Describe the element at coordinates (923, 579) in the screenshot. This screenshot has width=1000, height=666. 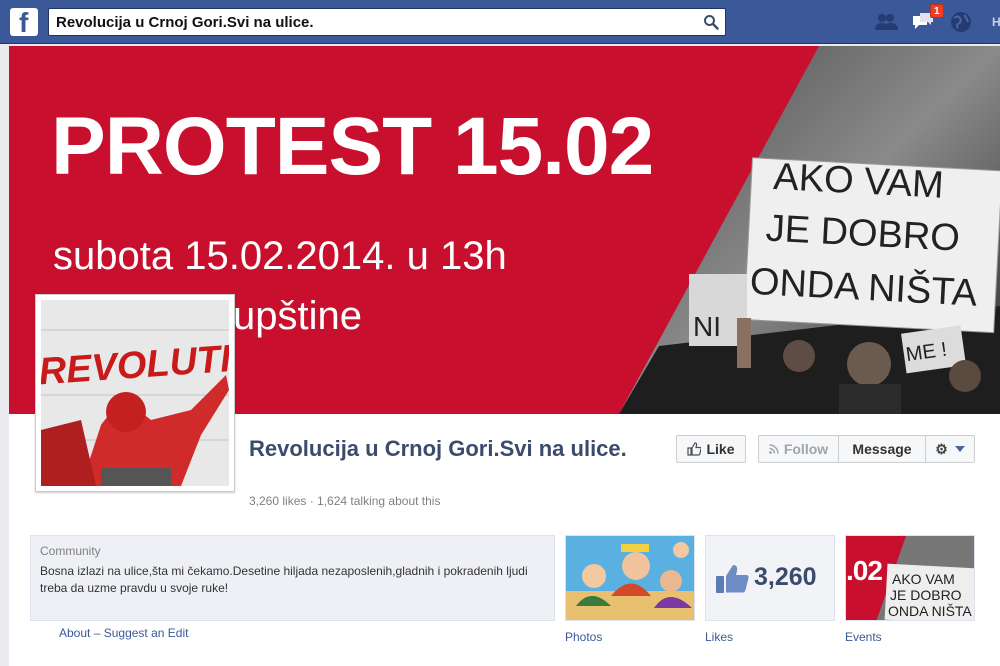
I see `event-sign-line-1: AKO VAM` at that location.